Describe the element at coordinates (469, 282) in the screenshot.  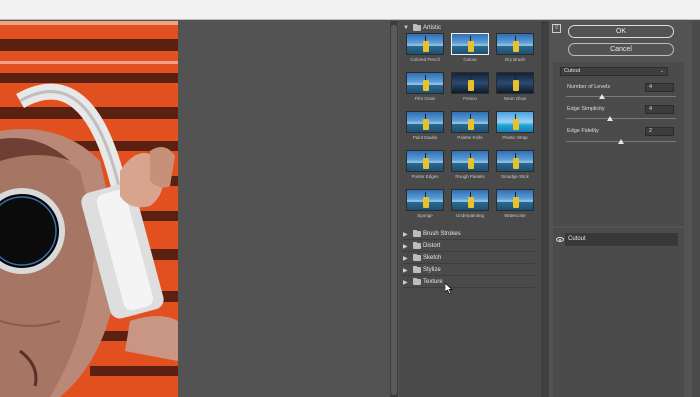
I see `group-texture: ▶ Texture` at that location.